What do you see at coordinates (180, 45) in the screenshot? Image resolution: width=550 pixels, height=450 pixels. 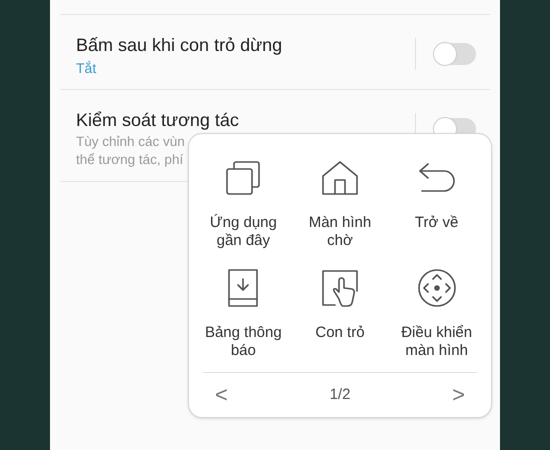 I see `setting-title: Bấm sau khi con trỏ dừng` at bounding box center [180, 45].